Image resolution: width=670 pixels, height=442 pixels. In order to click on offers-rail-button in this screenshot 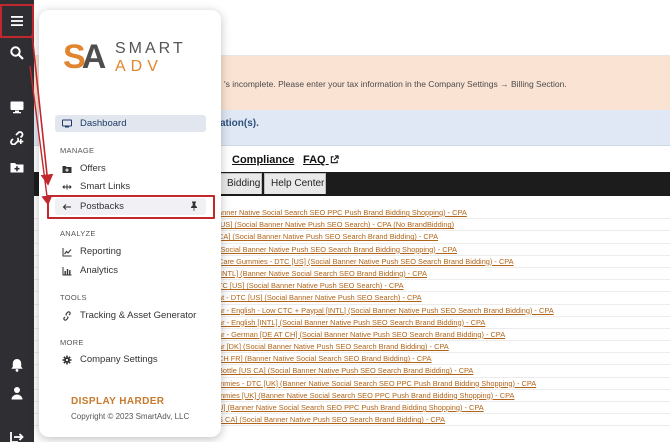, I will do `click(17, 167)`.